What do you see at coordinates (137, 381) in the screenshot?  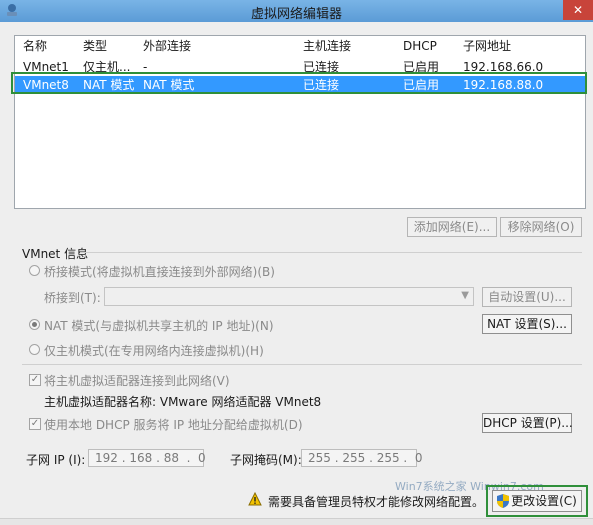 I see `connect-adapter-label: 将主机虚拟适配器连接到此网络(V)` at bounding box center [137, 381].